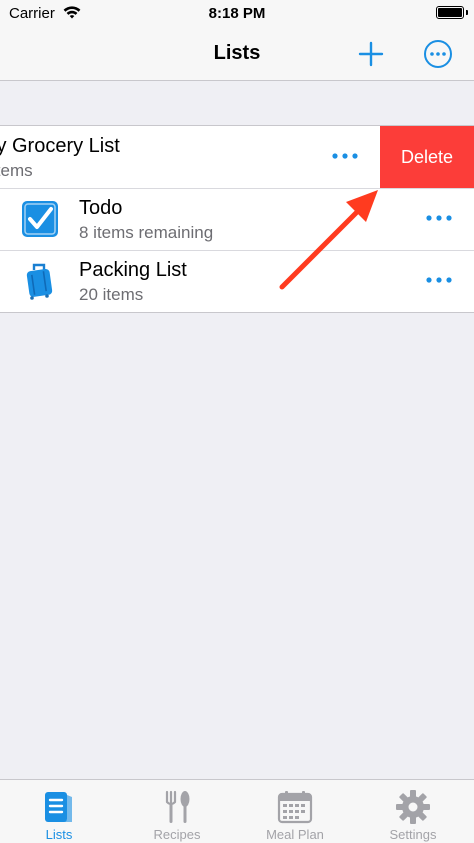 Image resolution: width=474 pixels, height=843 pixels. What do you see at coordinates (237, 281) in the screenshot?
I see `list-row-packing: Packing List 20 items` at bounding box center [237, 281].